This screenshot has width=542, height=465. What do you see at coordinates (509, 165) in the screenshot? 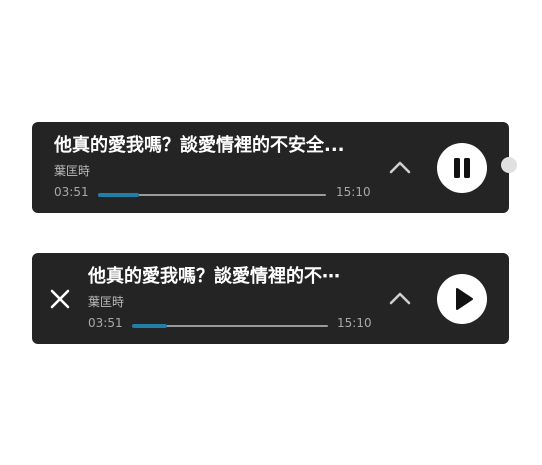
I see `drag-handle` at bounding box center [509, 165].